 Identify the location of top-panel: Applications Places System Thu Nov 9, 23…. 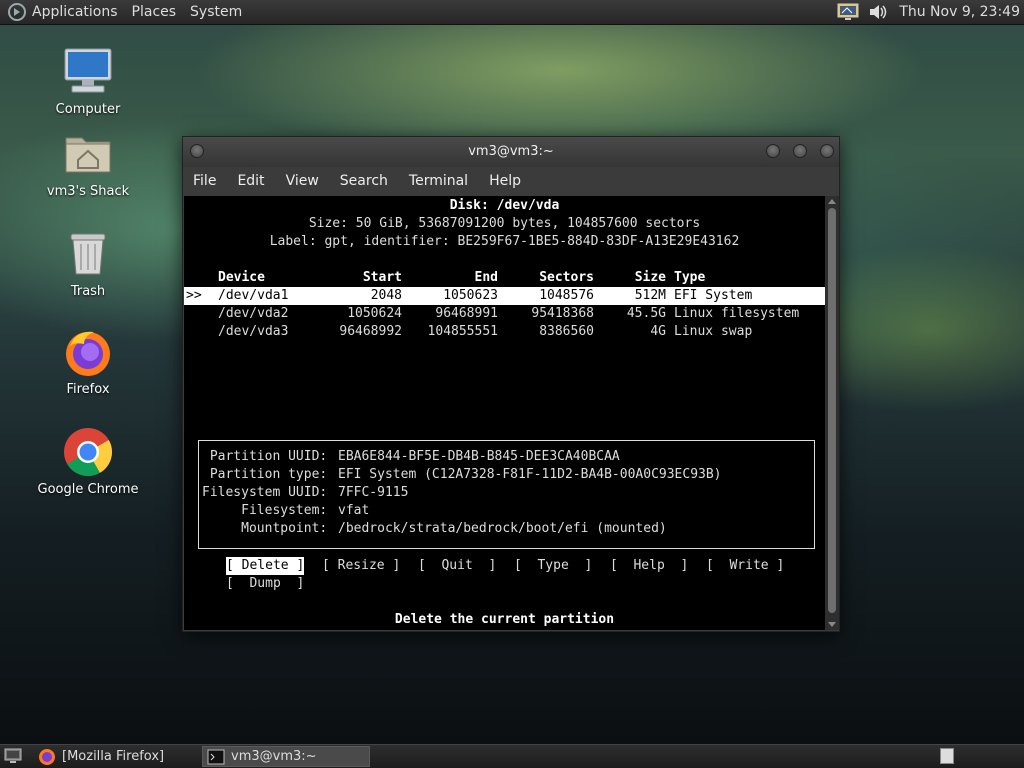
(512, 12).